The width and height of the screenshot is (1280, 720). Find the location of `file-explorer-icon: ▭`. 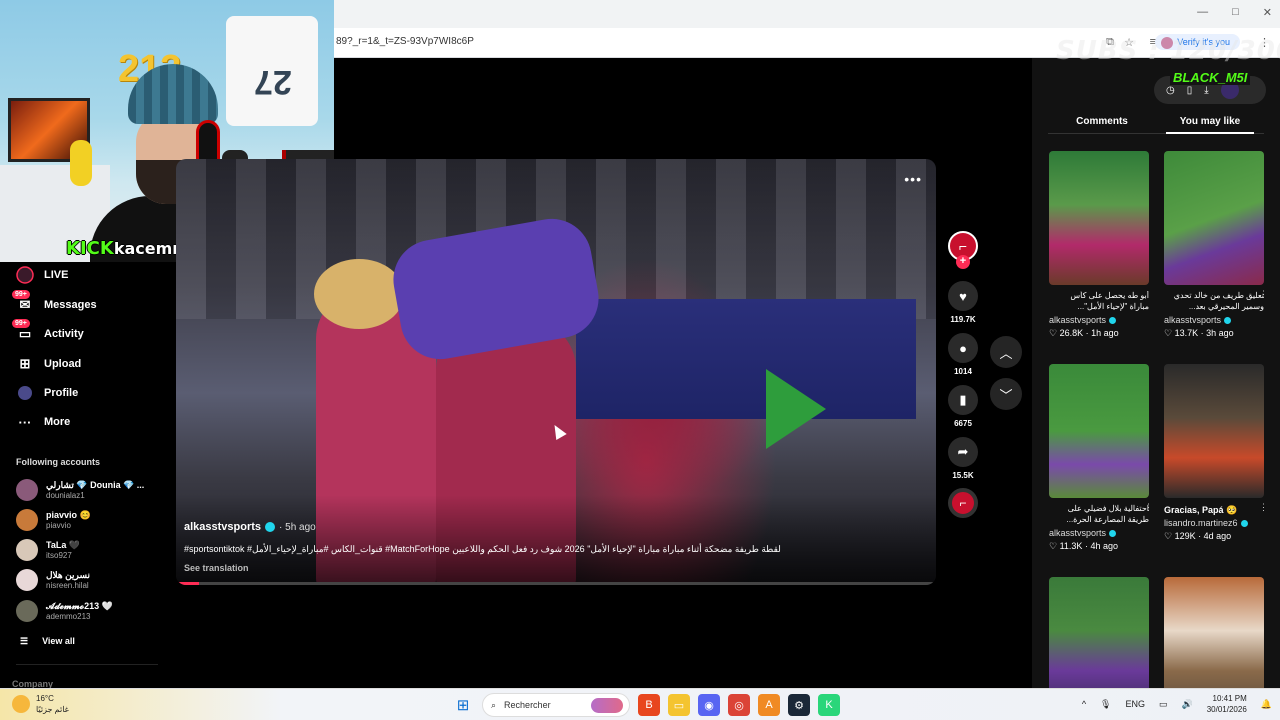

file-explorer-icon: ▭ is located at coordinates (679, 705).